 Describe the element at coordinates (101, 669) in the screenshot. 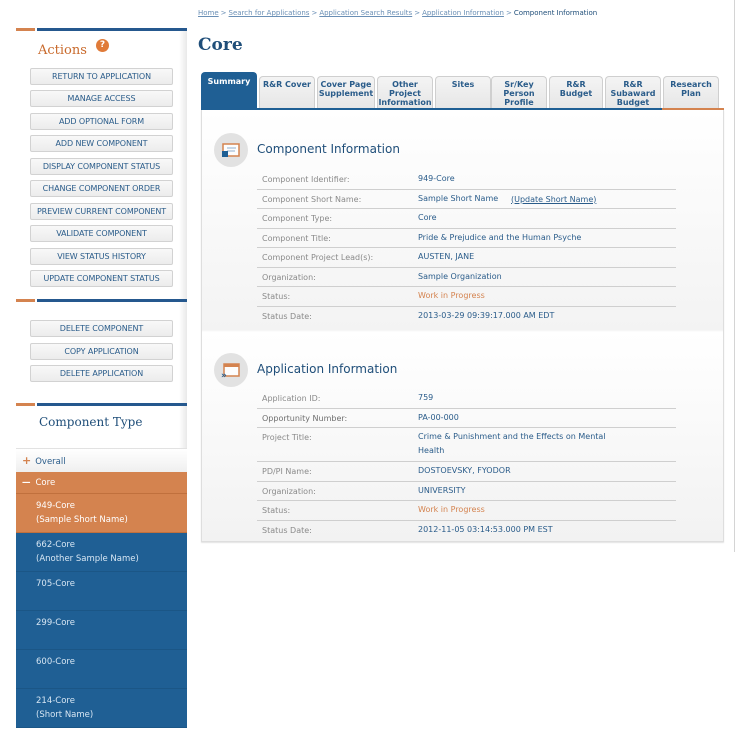

I see `component-item: 600-Core` at that location.